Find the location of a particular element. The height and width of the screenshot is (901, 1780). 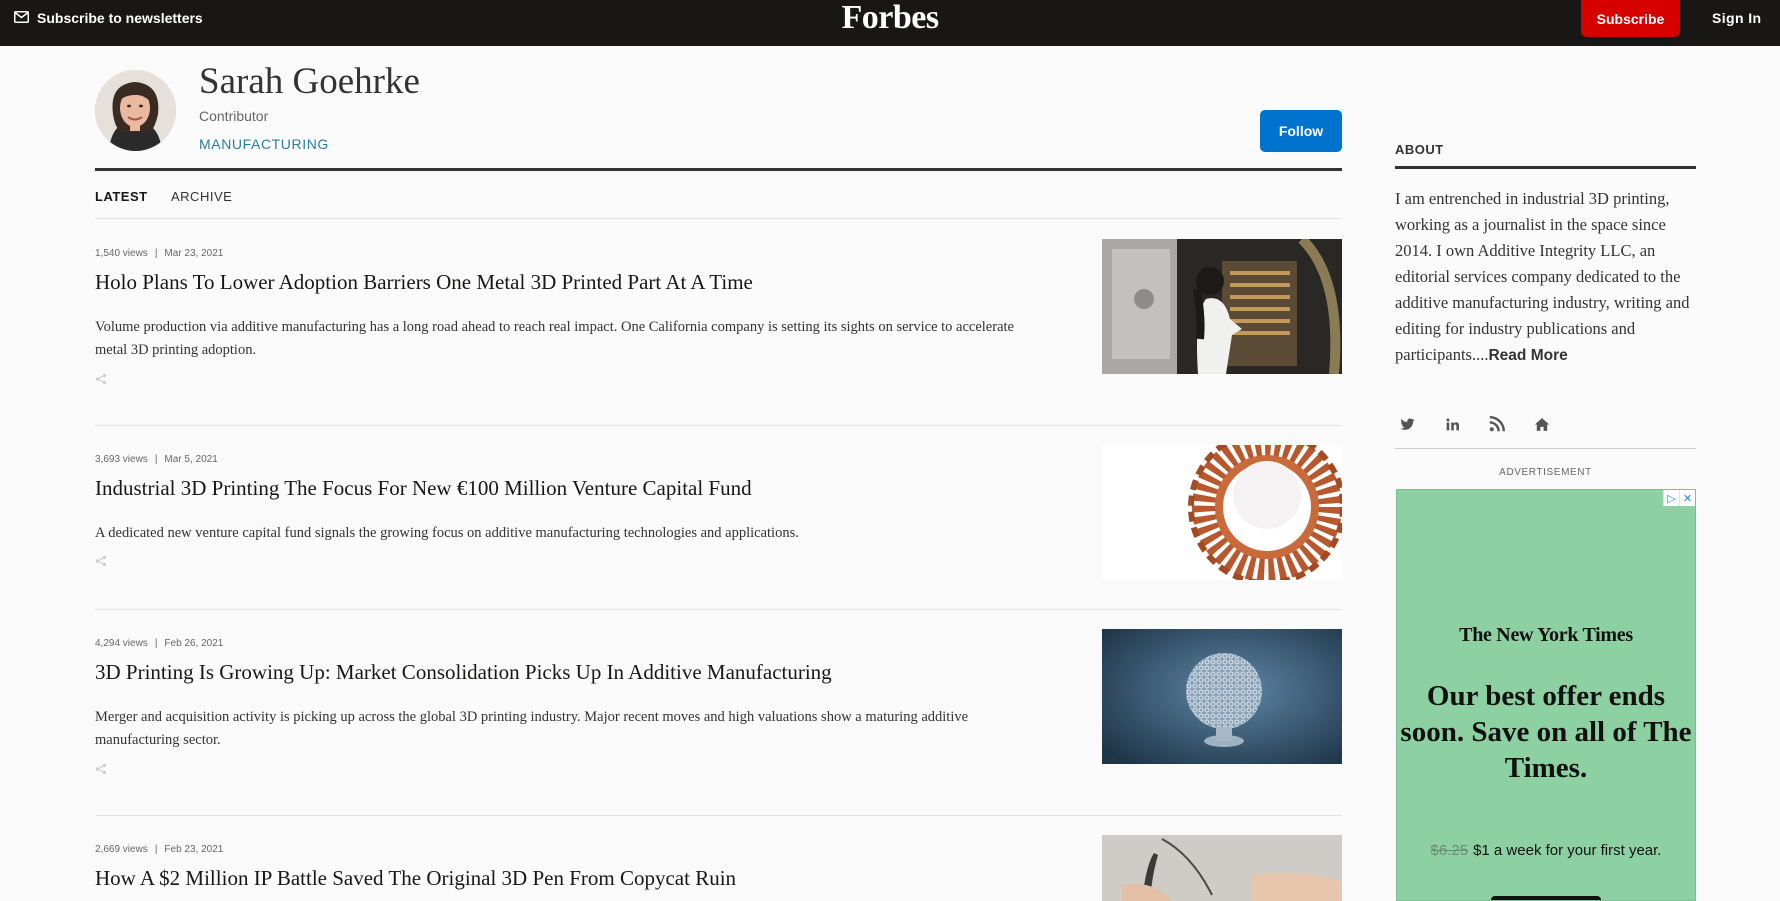

mail-icon is located at coordinates (21, 18).